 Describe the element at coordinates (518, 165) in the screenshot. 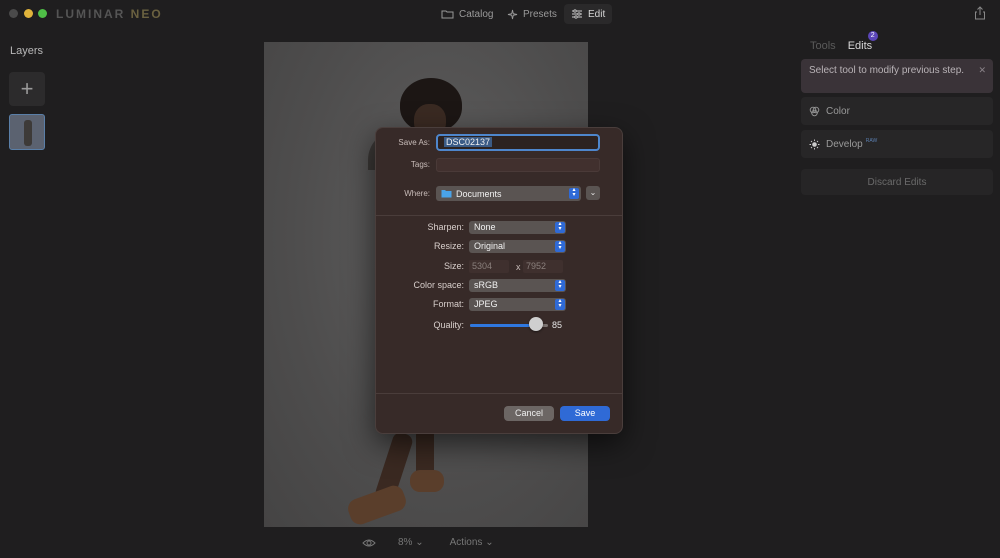

I see `tags-input` at that location.